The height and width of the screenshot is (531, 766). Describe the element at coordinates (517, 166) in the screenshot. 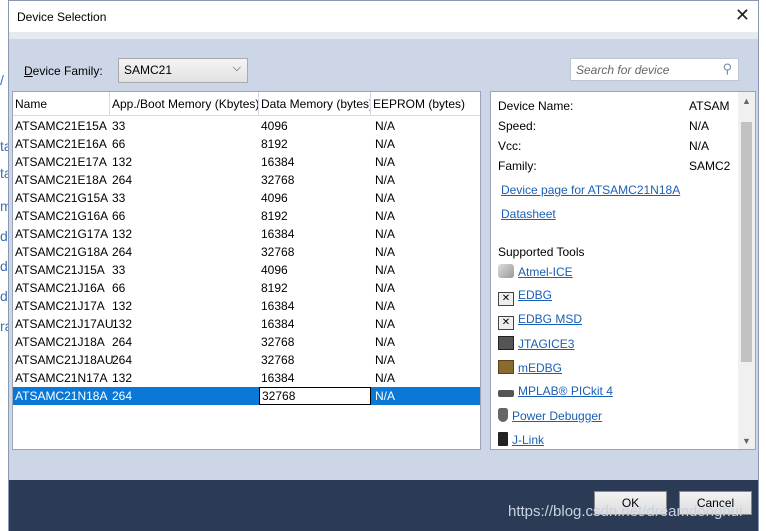

I see `field-label: Family:` at that location.